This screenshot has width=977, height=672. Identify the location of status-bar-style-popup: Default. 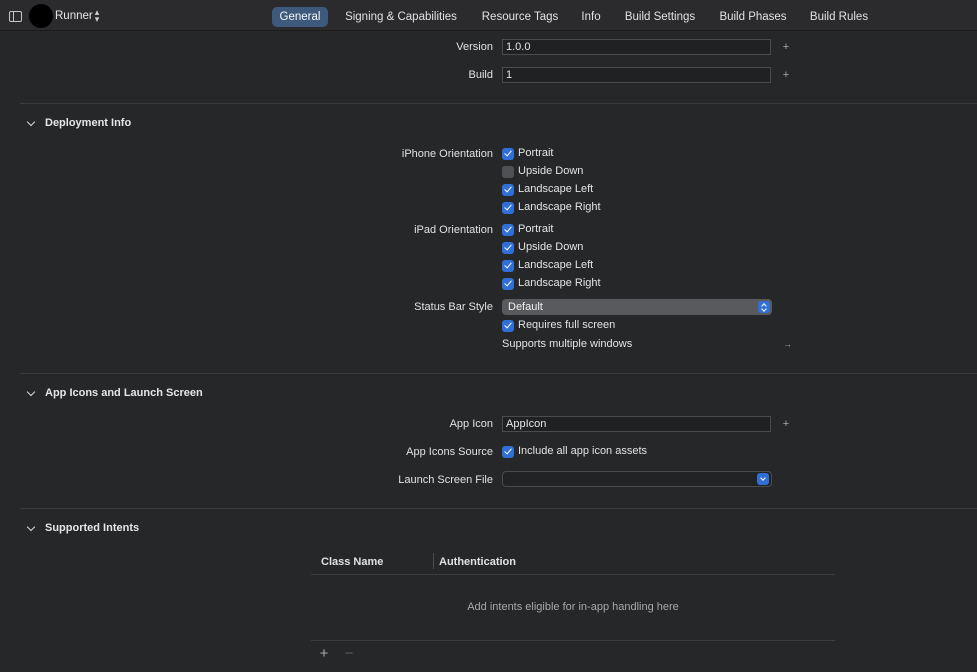
(637, 307).